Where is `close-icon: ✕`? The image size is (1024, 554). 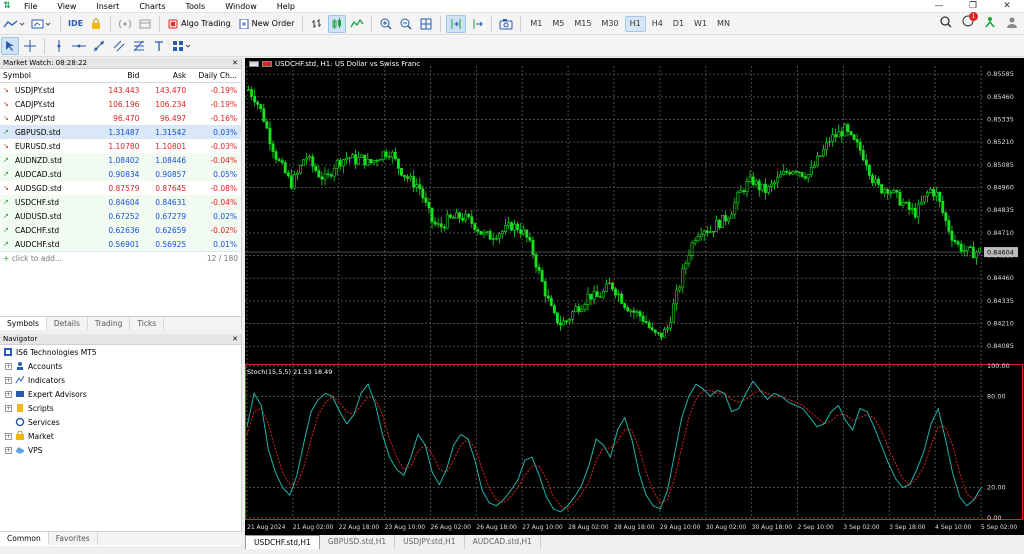 close-icon: ✕ is located at coordinates (1007, 6).